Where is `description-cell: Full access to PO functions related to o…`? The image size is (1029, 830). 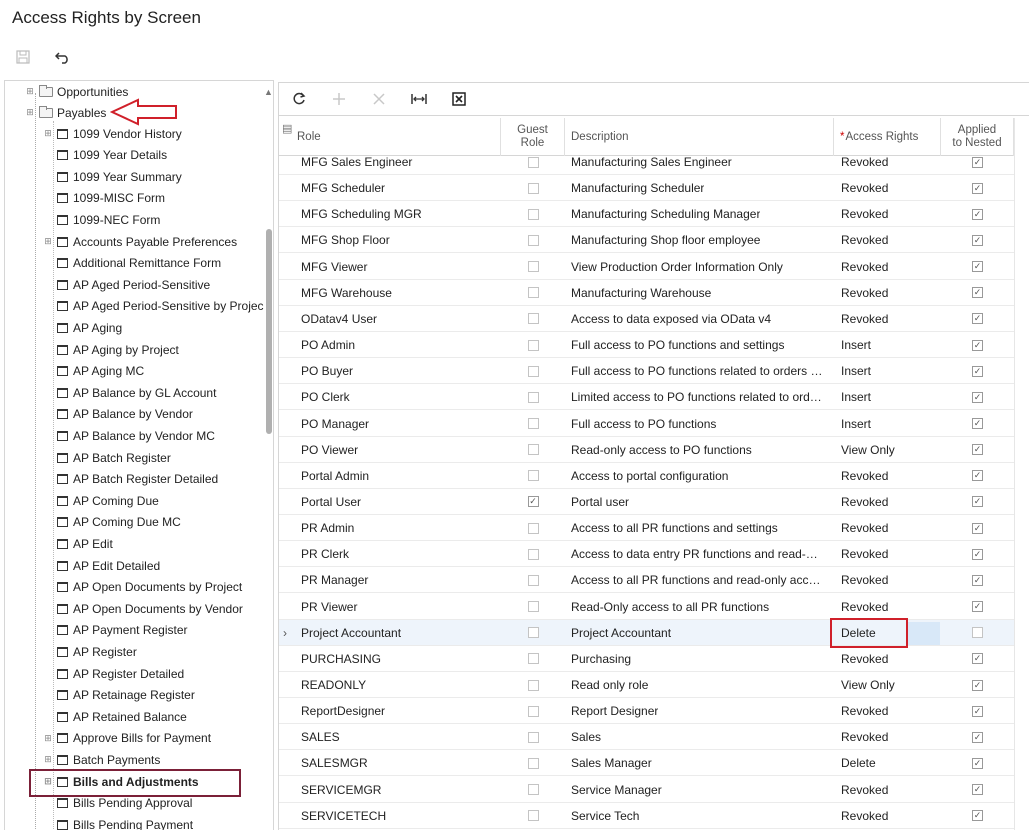 description-cell: Full access to PO functions related to o… is located at coordinates (702, 371).